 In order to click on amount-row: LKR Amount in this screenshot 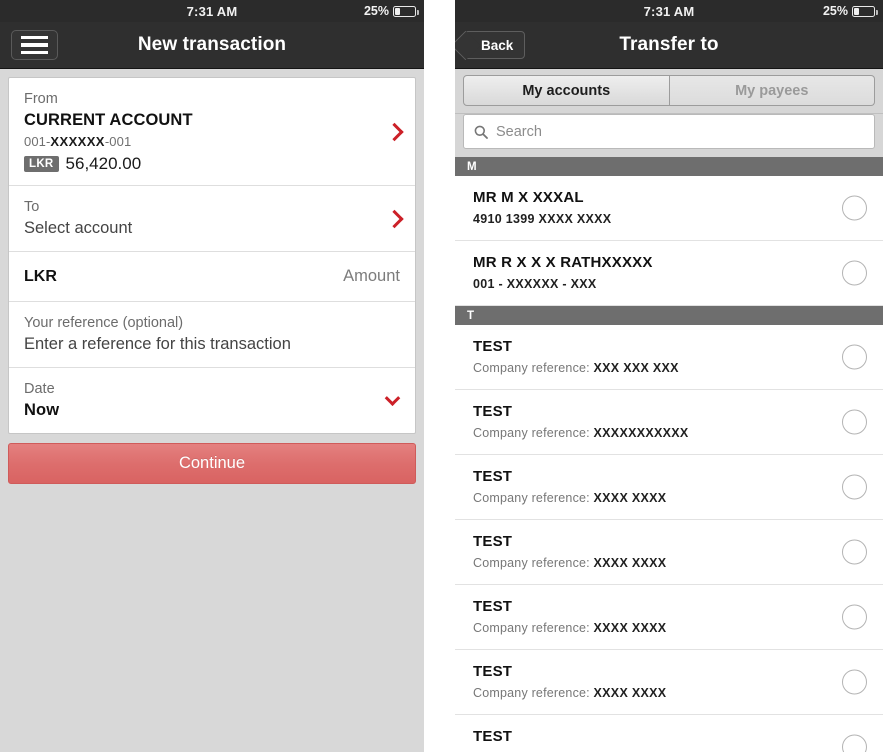, I will do `click(212, 277)`.